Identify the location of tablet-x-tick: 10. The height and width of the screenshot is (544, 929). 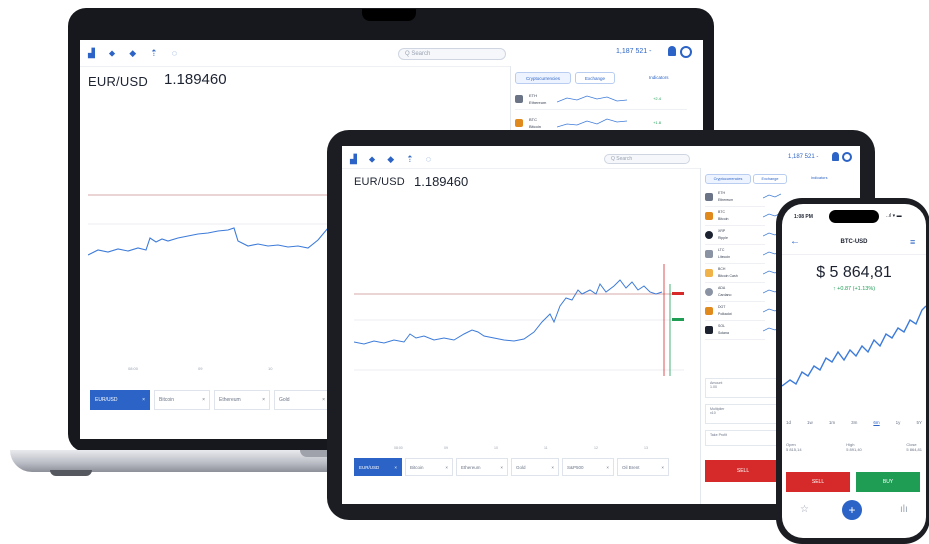
(496, 448).